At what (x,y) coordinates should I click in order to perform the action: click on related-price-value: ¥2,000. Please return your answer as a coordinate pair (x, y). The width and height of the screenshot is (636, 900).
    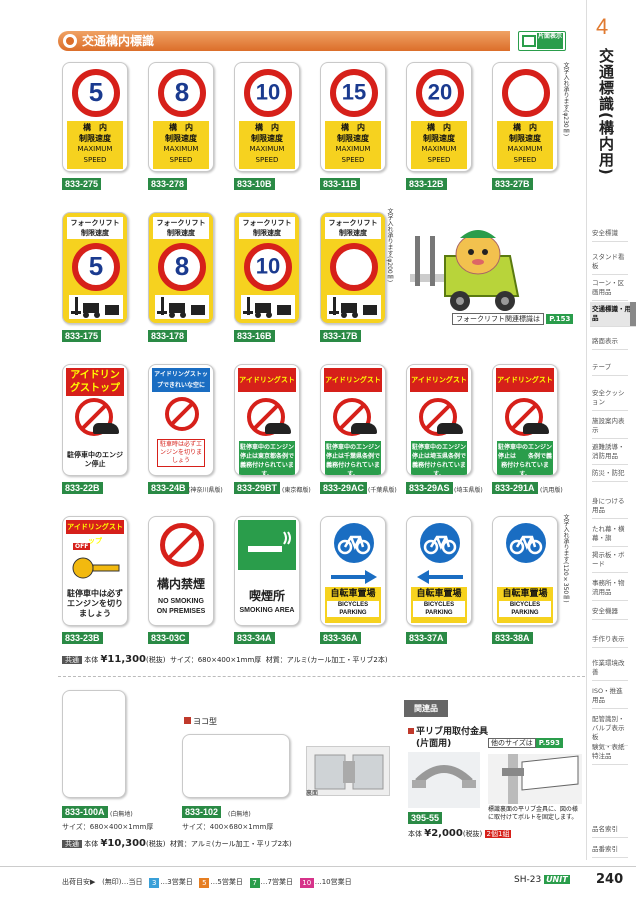
    Looking at the image, I should click on (443, 833).